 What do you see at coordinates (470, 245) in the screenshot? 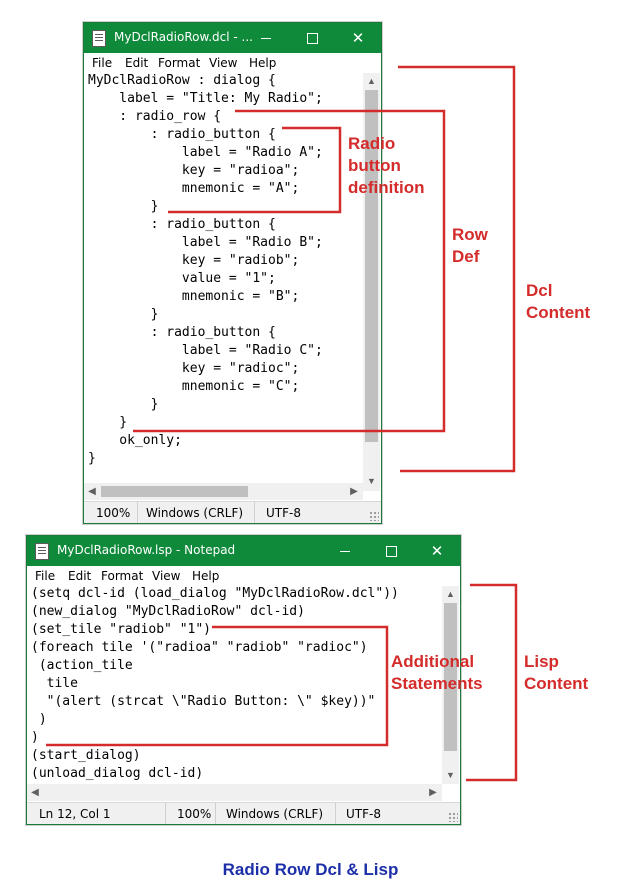
I see `row-def-label: Row Def` at bounding box center [470, 245].